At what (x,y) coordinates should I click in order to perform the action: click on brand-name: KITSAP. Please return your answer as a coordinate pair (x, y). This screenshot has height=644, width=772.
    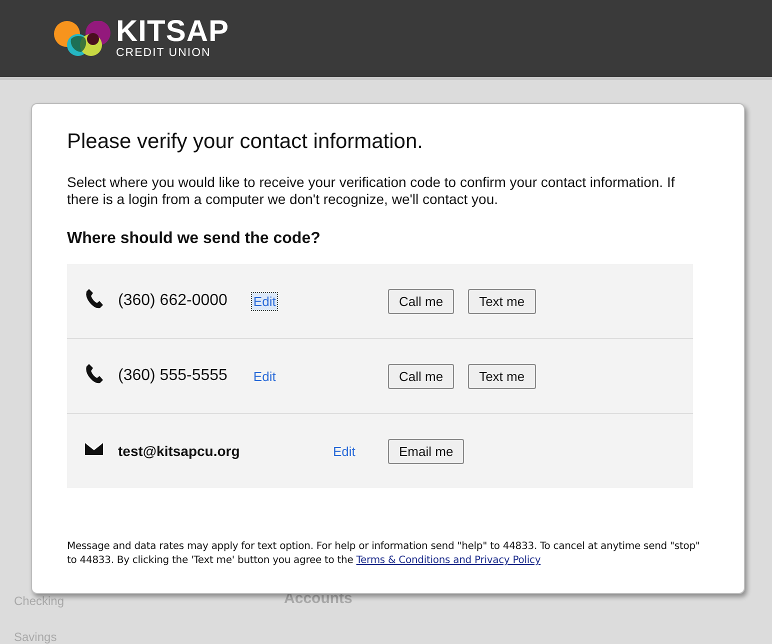
    Looking at the image, I should click on (173, 32).